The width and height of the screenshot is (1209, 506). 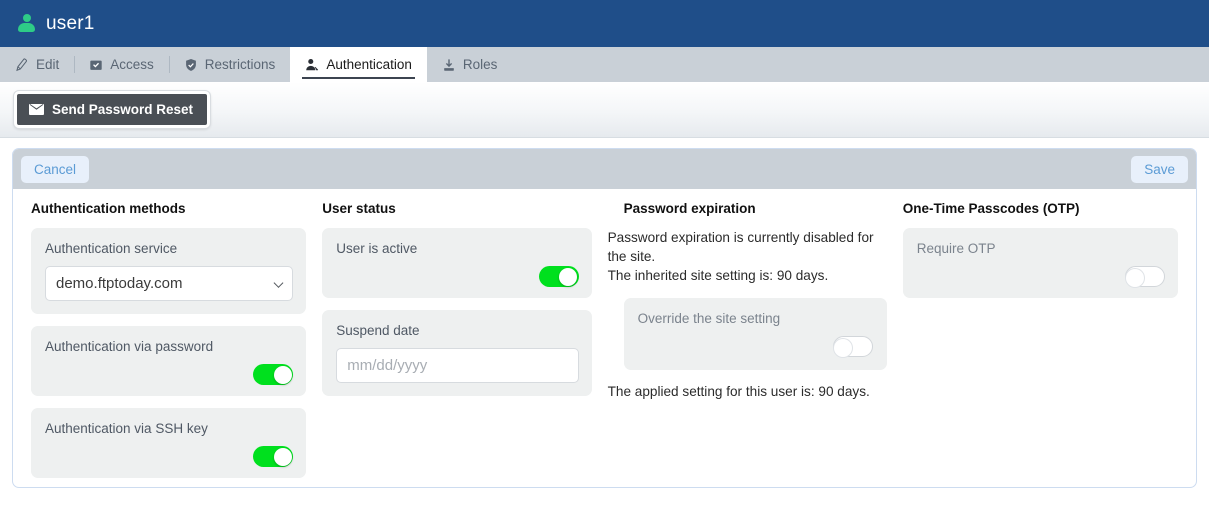 I want to click on auth-via-password-toggle, so click(x=273, y=374).